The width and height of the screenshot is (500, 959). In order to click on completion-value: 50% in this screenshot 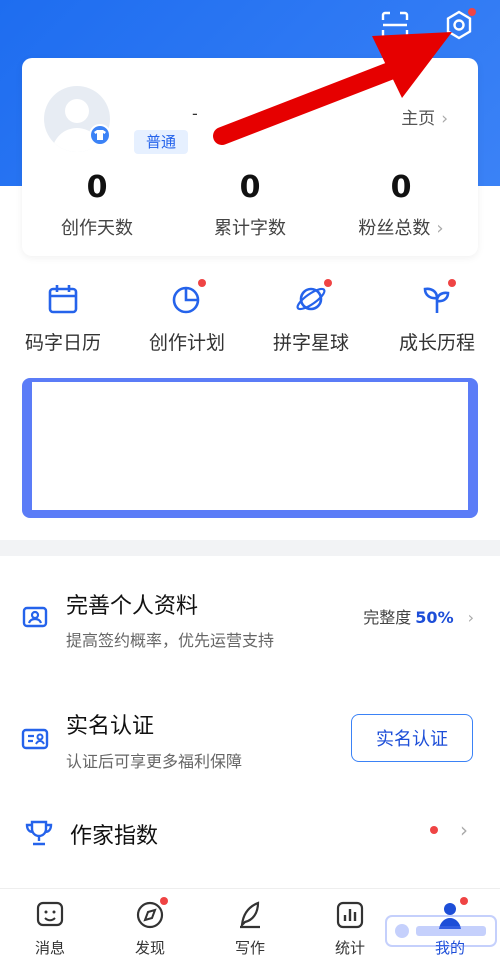, I will do `click(434, 617)`.